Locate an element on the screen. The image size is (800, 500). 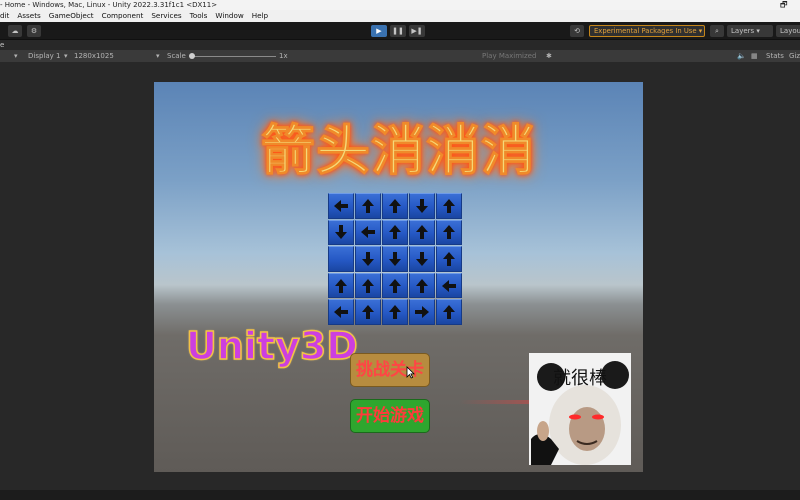
mute-audio-icon: 🔈 is located at coordinates (741, 56).